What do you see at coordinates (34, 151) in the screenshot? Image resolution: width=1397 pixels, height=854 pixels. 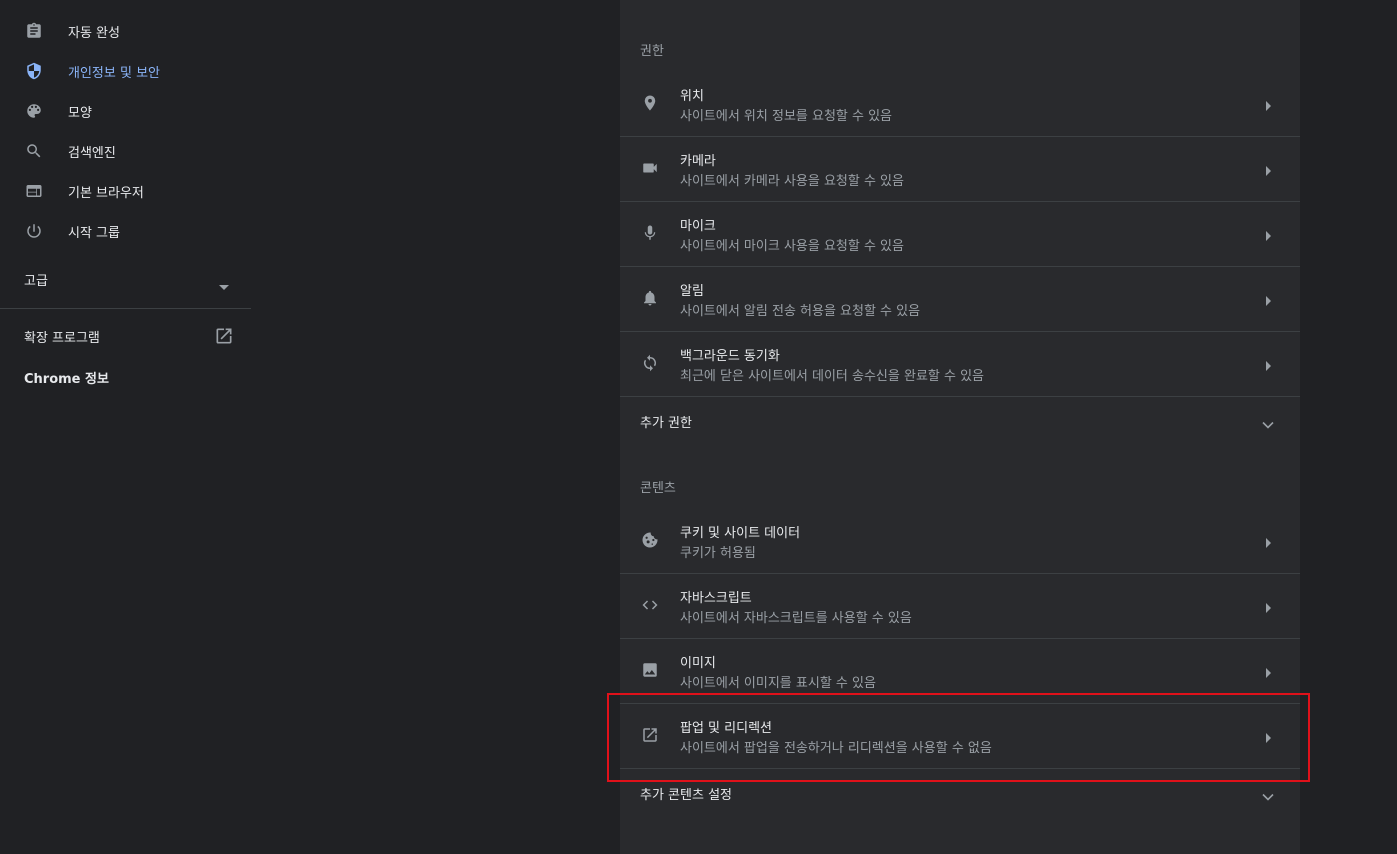 I see `search-icon` at bounding box center [34, 151].